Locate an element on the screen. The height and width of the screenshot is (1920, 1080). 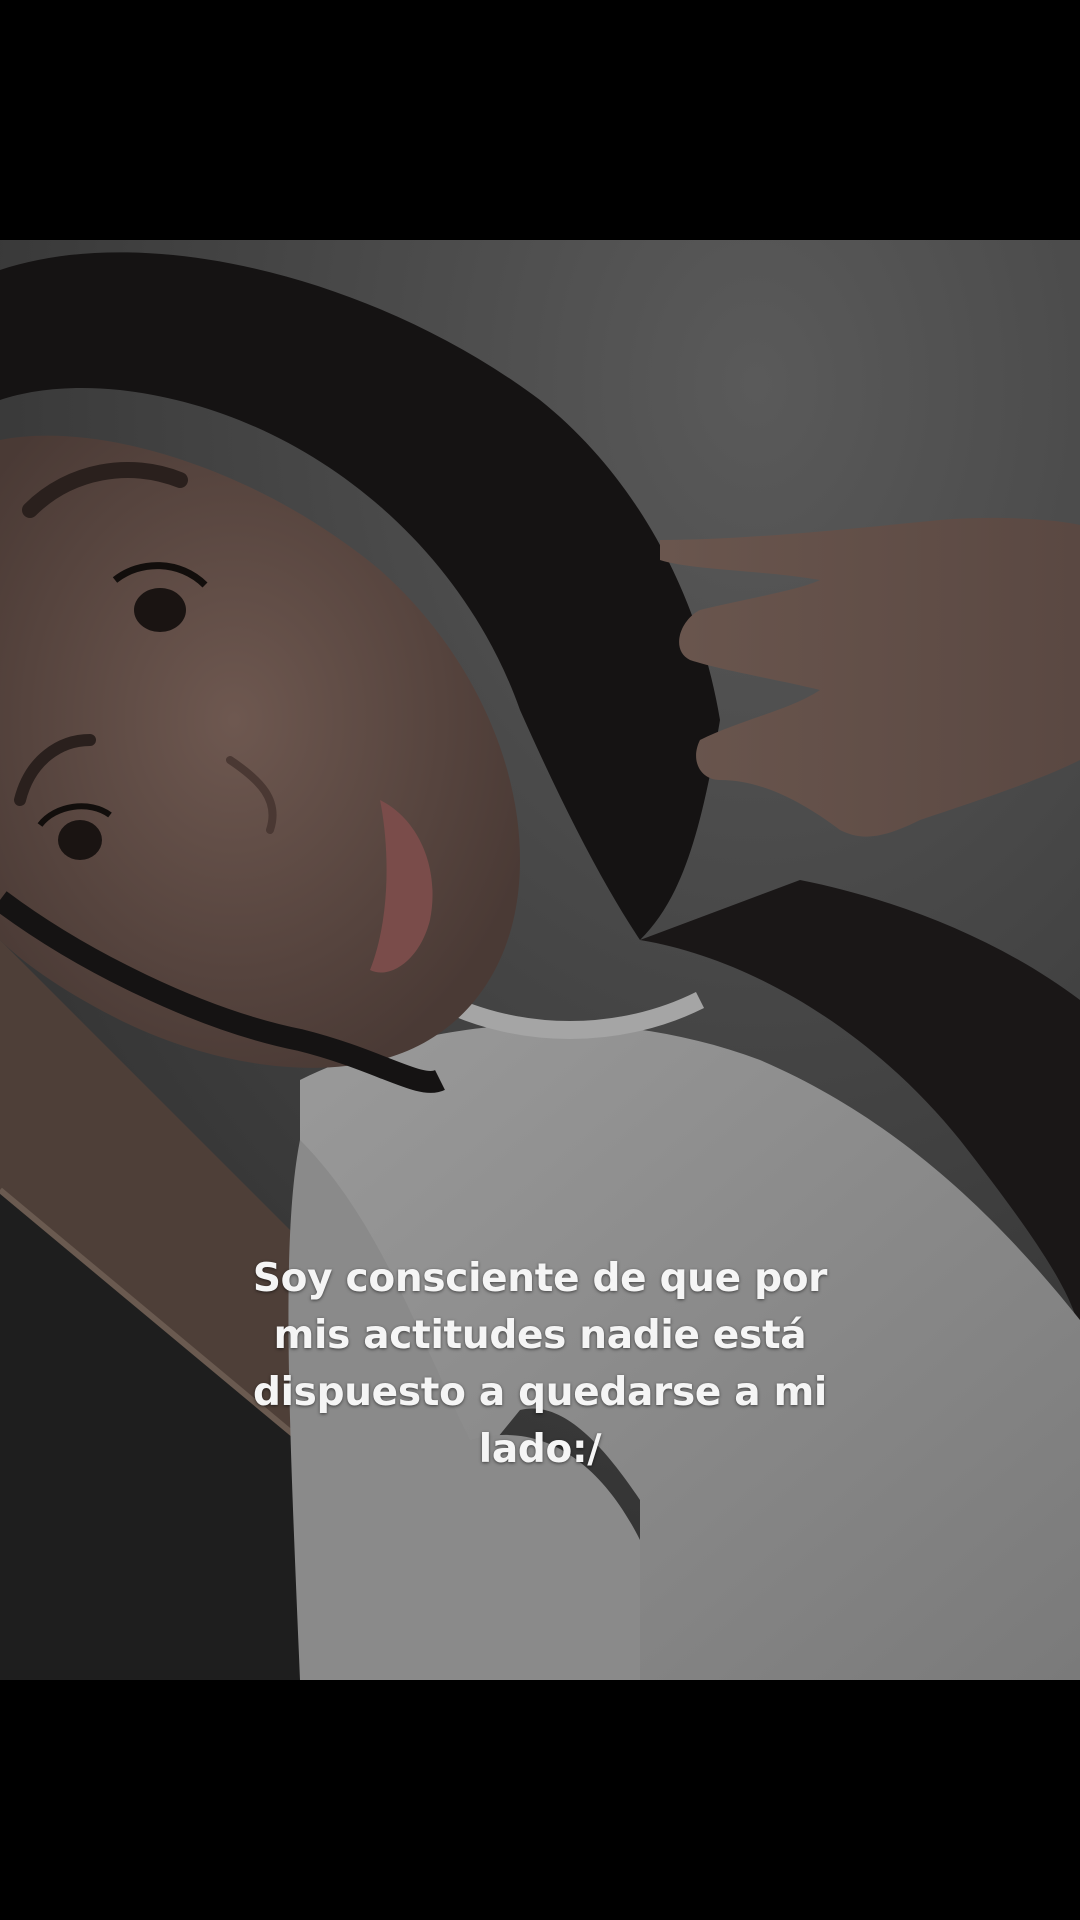
caption-line: dispuesto a quedarse a mi is located at coordinates (540, 1392).